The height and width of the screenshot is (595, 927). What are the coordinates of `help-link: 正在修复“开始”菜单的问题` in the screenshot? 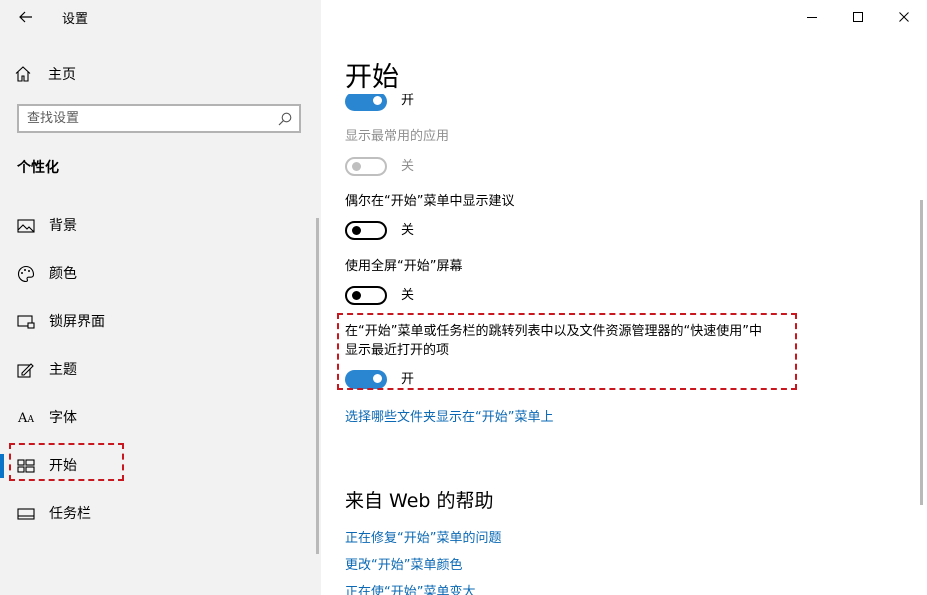 It's located at (423, 536).